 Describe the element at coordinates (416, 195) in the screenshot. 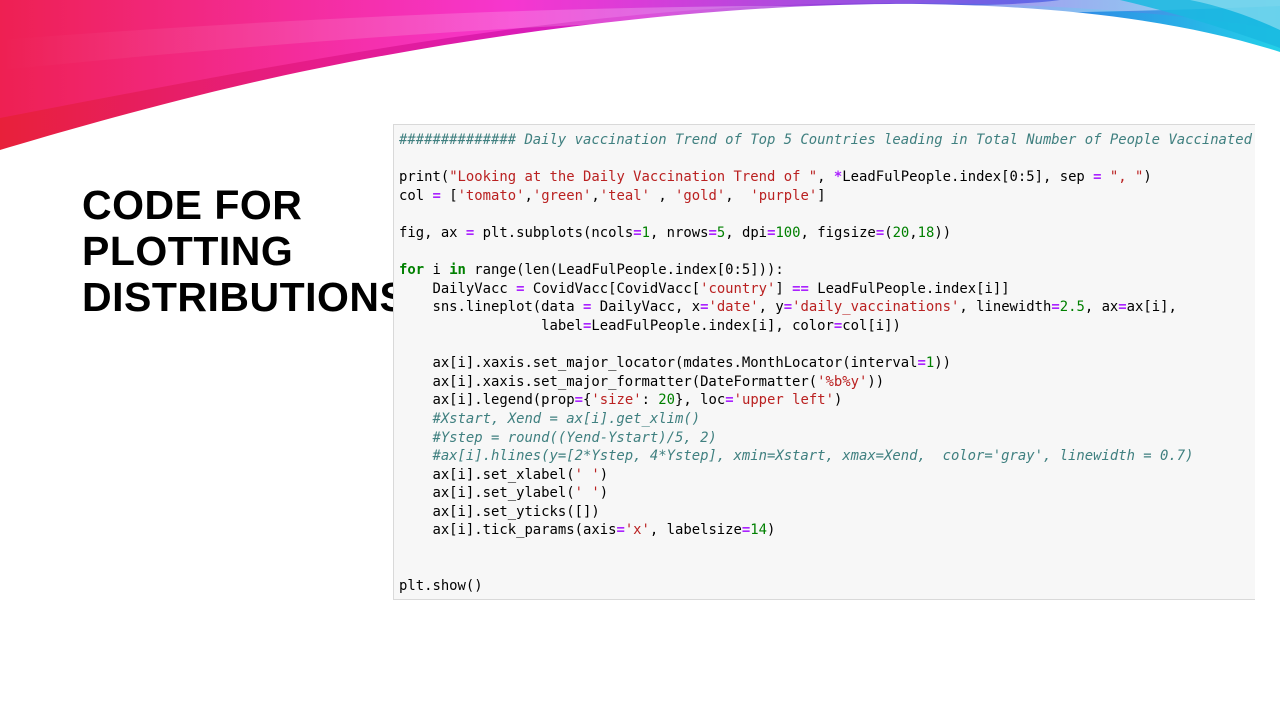

I see `code-token: col` at that location.